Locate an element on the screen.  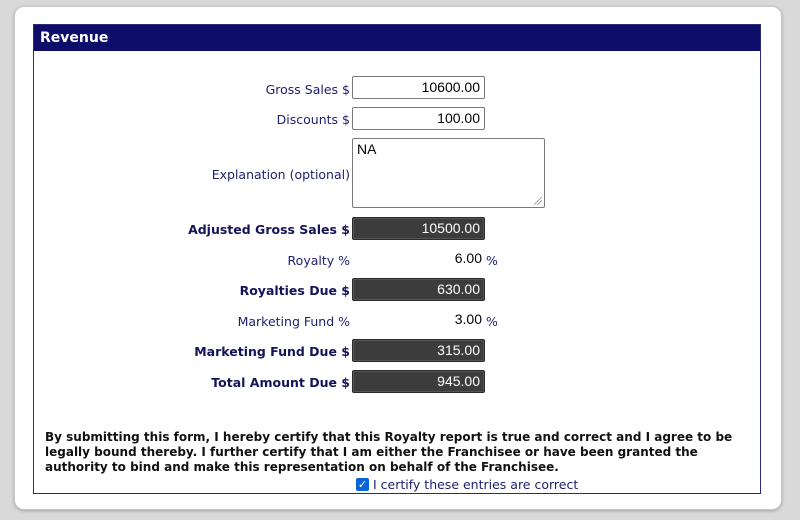
panel-title: Revenue is located at coordinates (397, 38).